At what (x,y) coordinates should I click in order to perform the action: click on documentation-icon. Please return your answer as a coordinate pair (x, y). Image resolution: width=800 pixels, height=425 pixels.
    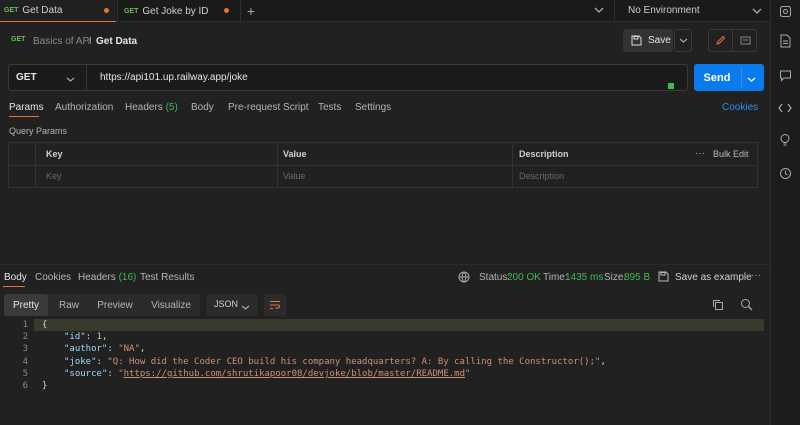
    Looking at the image, I should click on (785, 41).